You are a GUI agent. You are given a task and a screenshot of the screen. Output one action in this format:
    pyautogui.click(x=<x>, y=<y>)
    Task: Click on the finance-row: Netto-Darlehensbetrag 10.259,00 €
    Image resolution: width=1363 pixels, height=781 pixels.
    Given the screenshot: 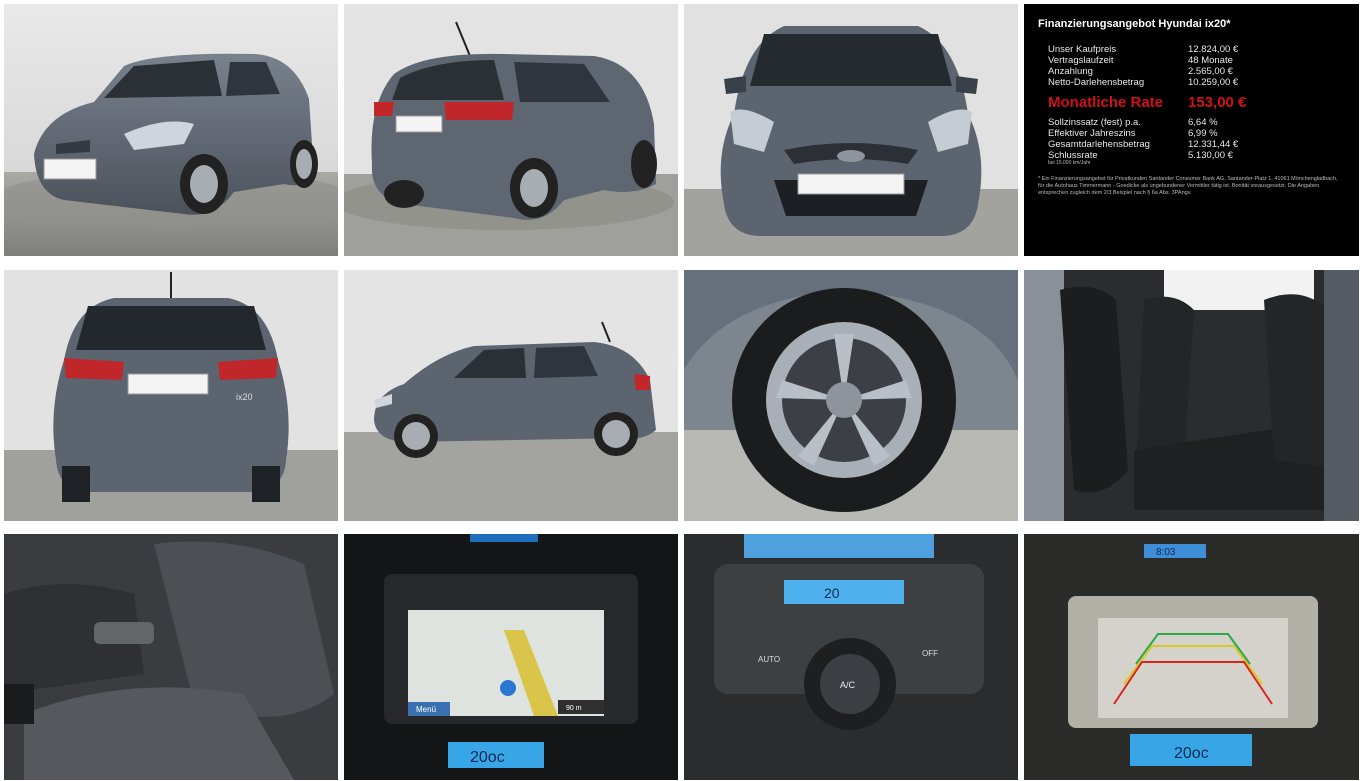 What is the action you would take?
    pyautogui.click(x=1143, y=82)
    